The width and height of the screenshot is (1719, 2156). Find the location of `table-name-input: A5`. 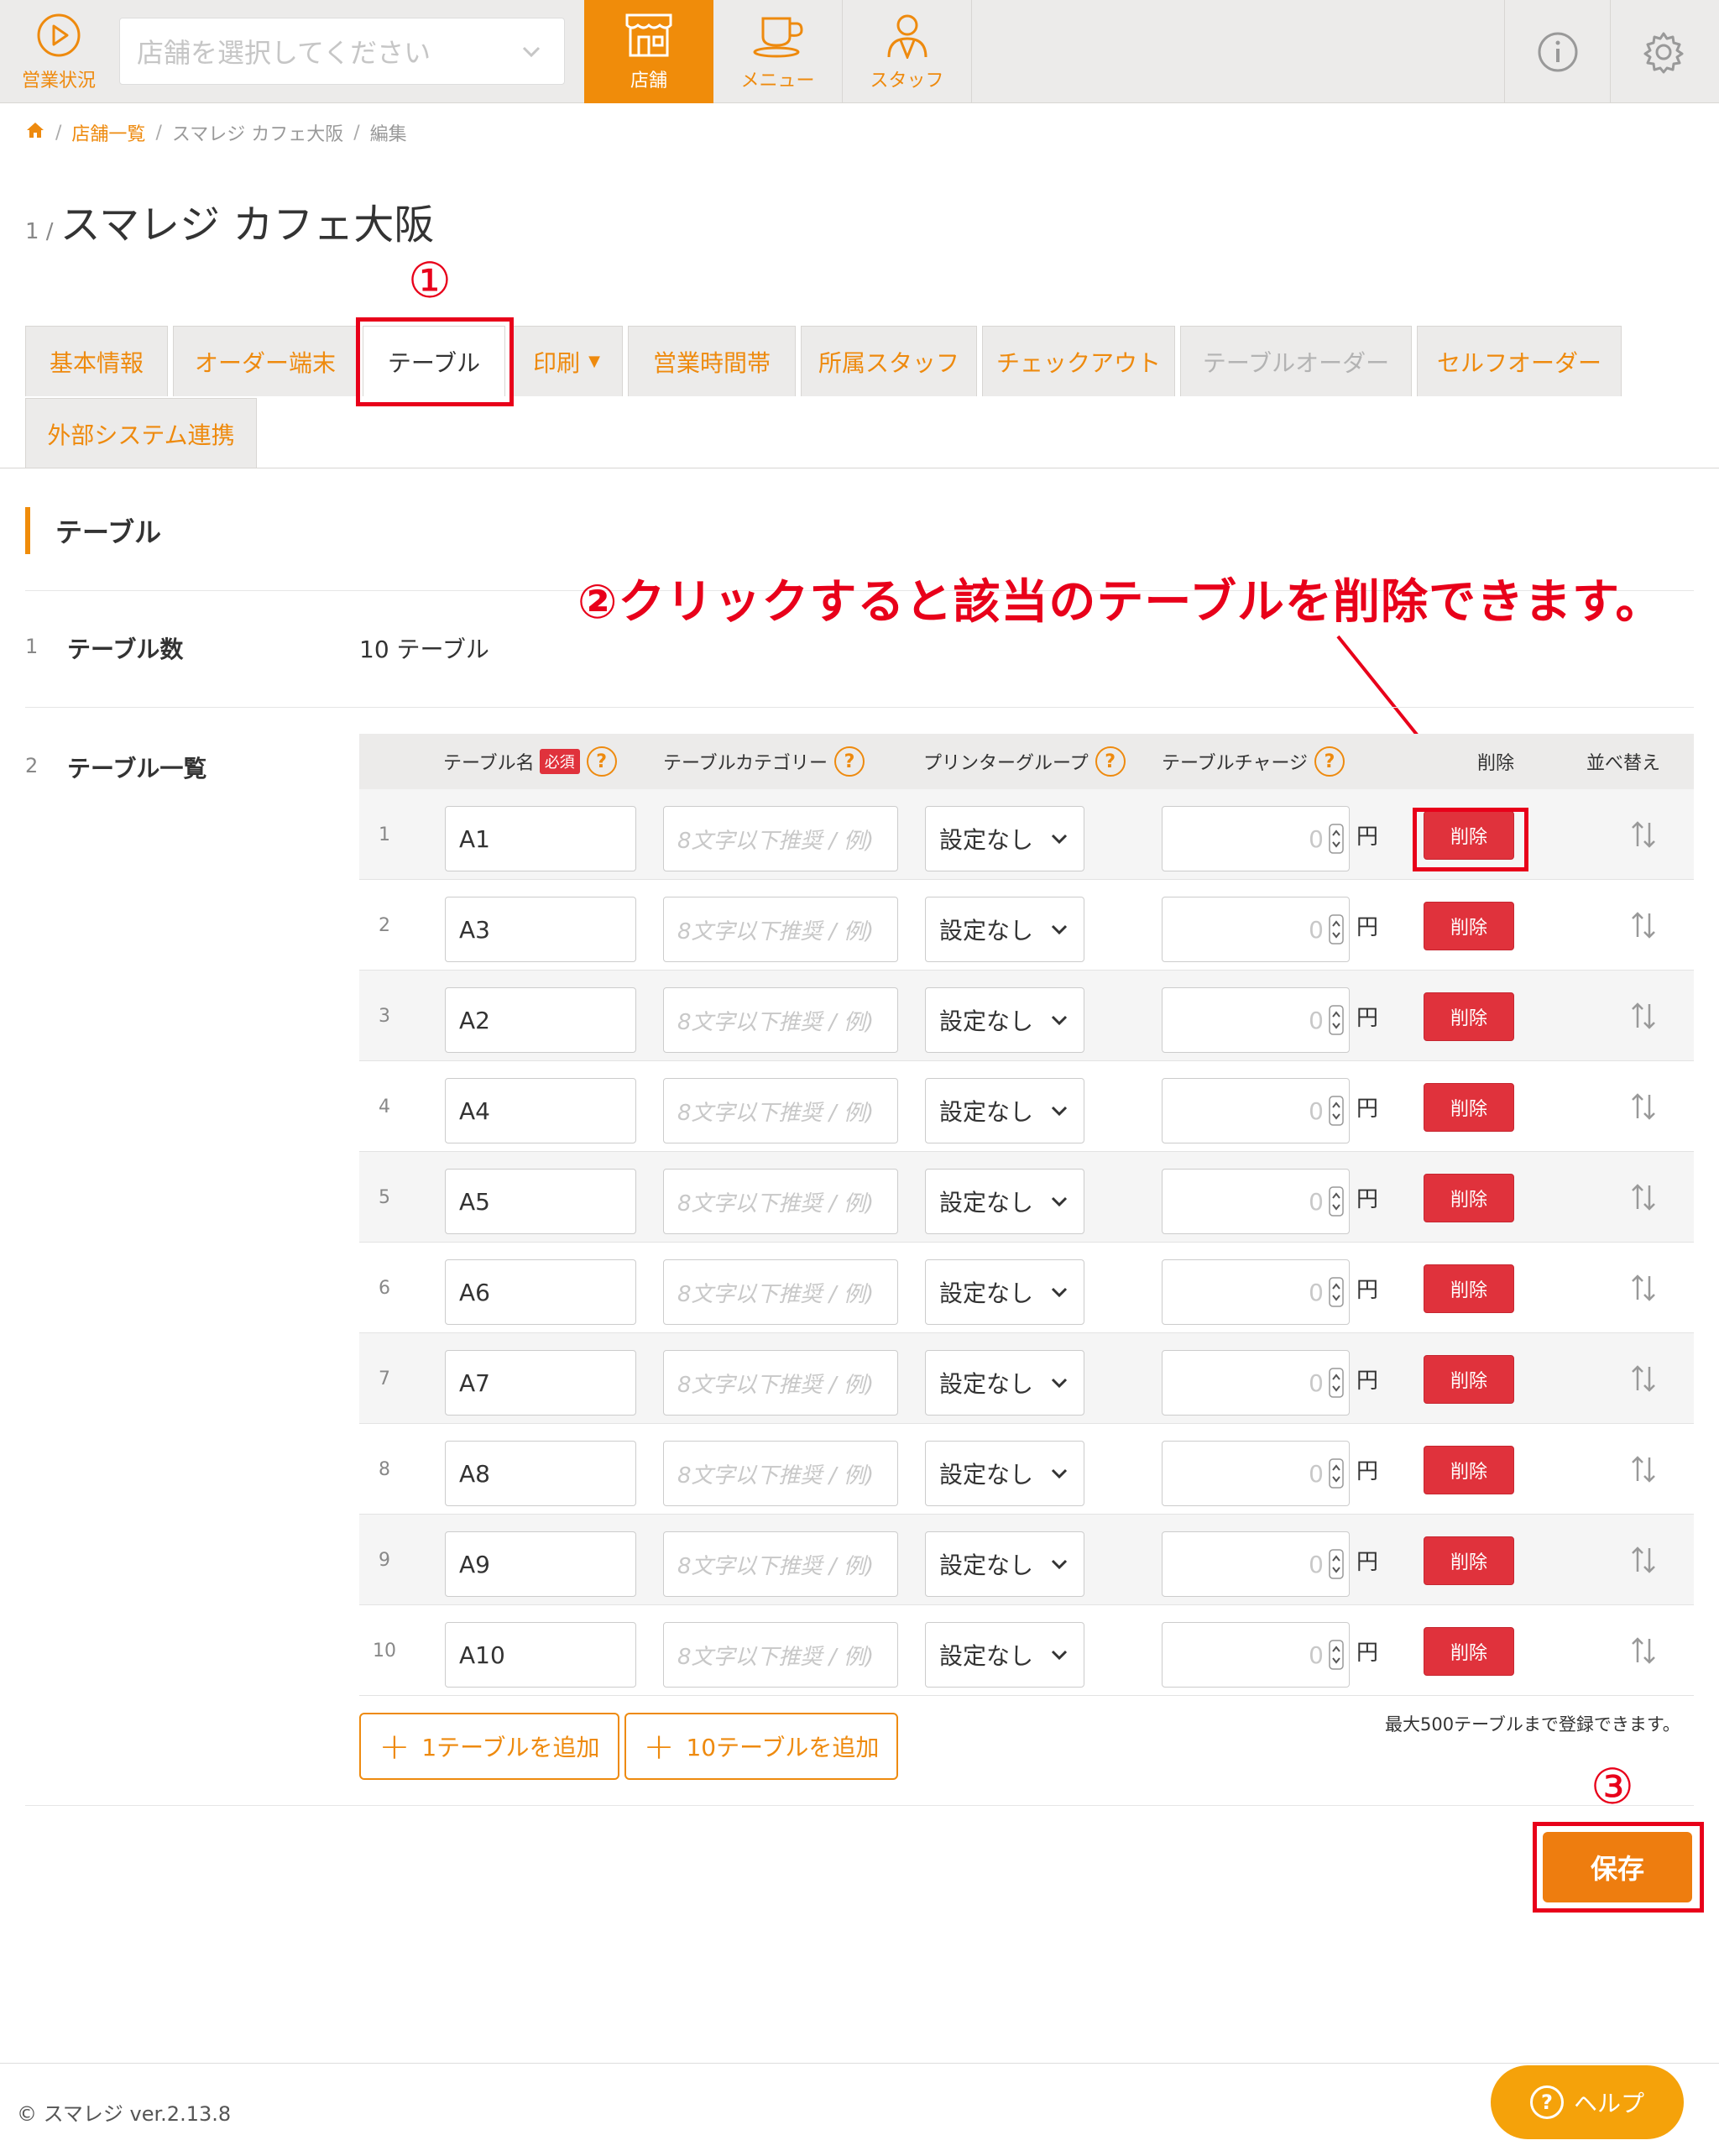

table-name-input: A5 is located at coordinates (540, 1201).